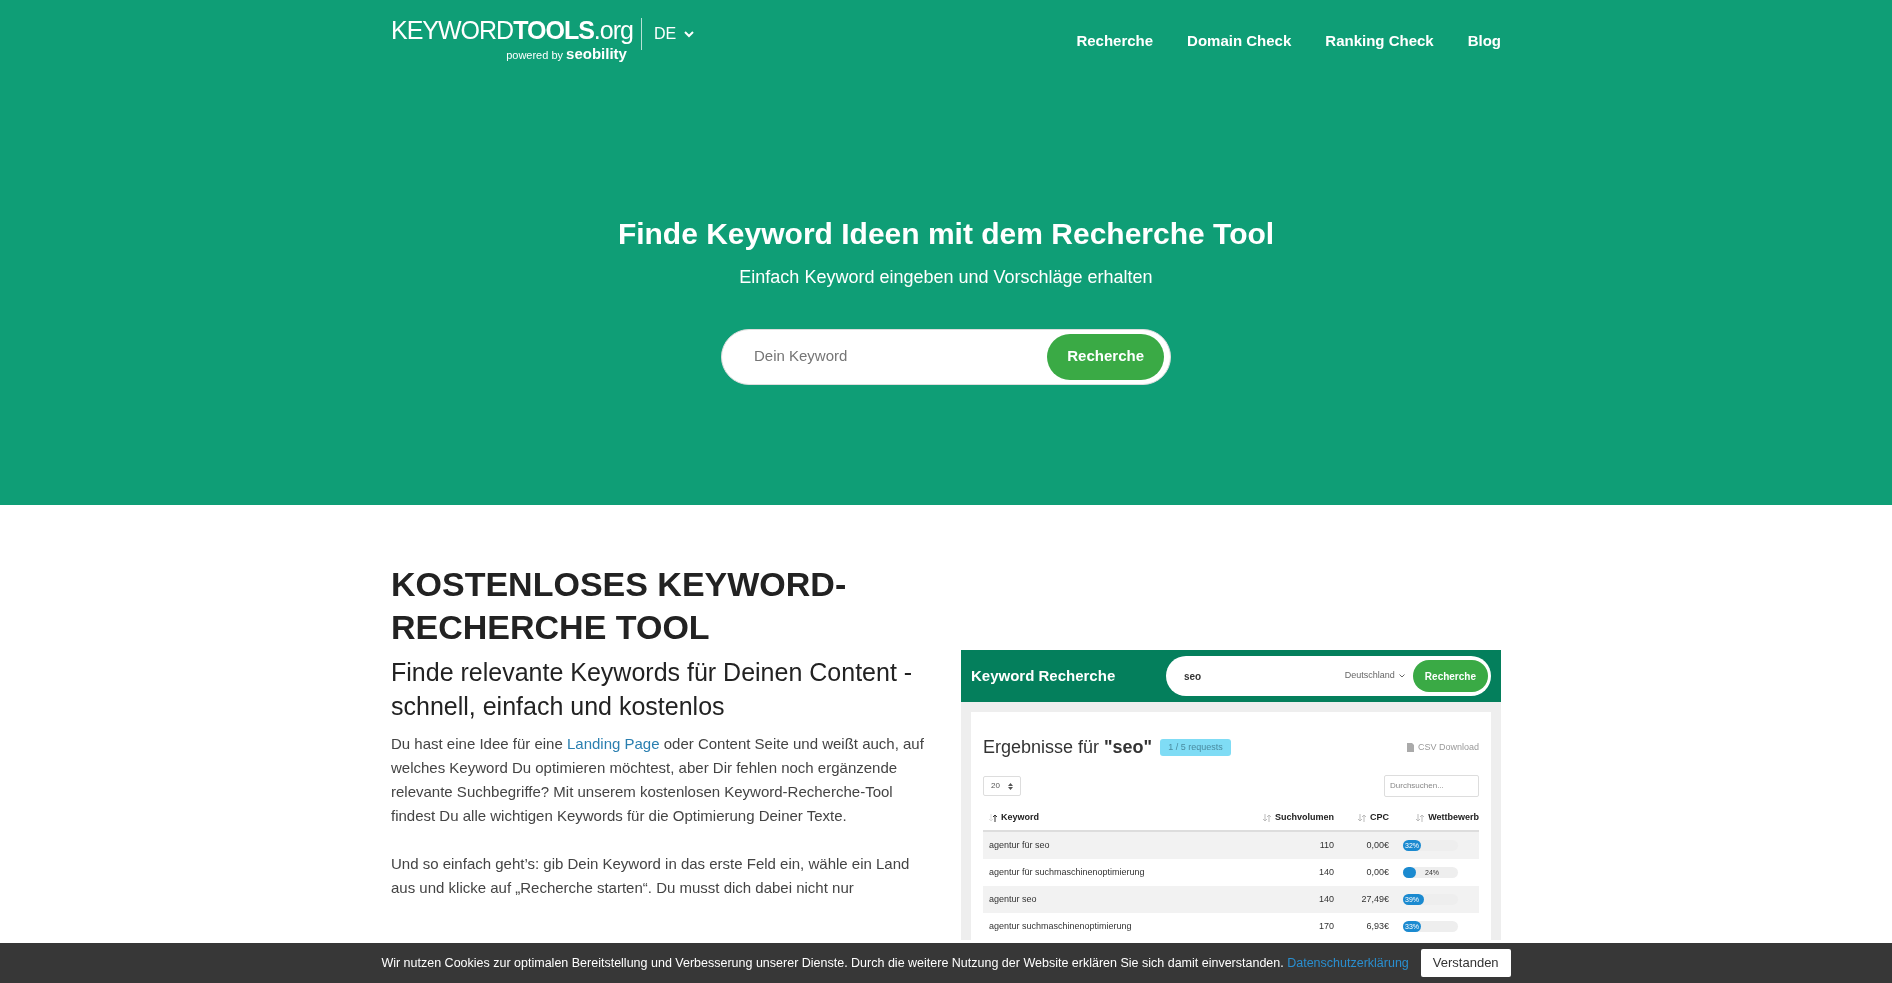  I want to click on nav-link: Ranking Check, so click(1379, 41).